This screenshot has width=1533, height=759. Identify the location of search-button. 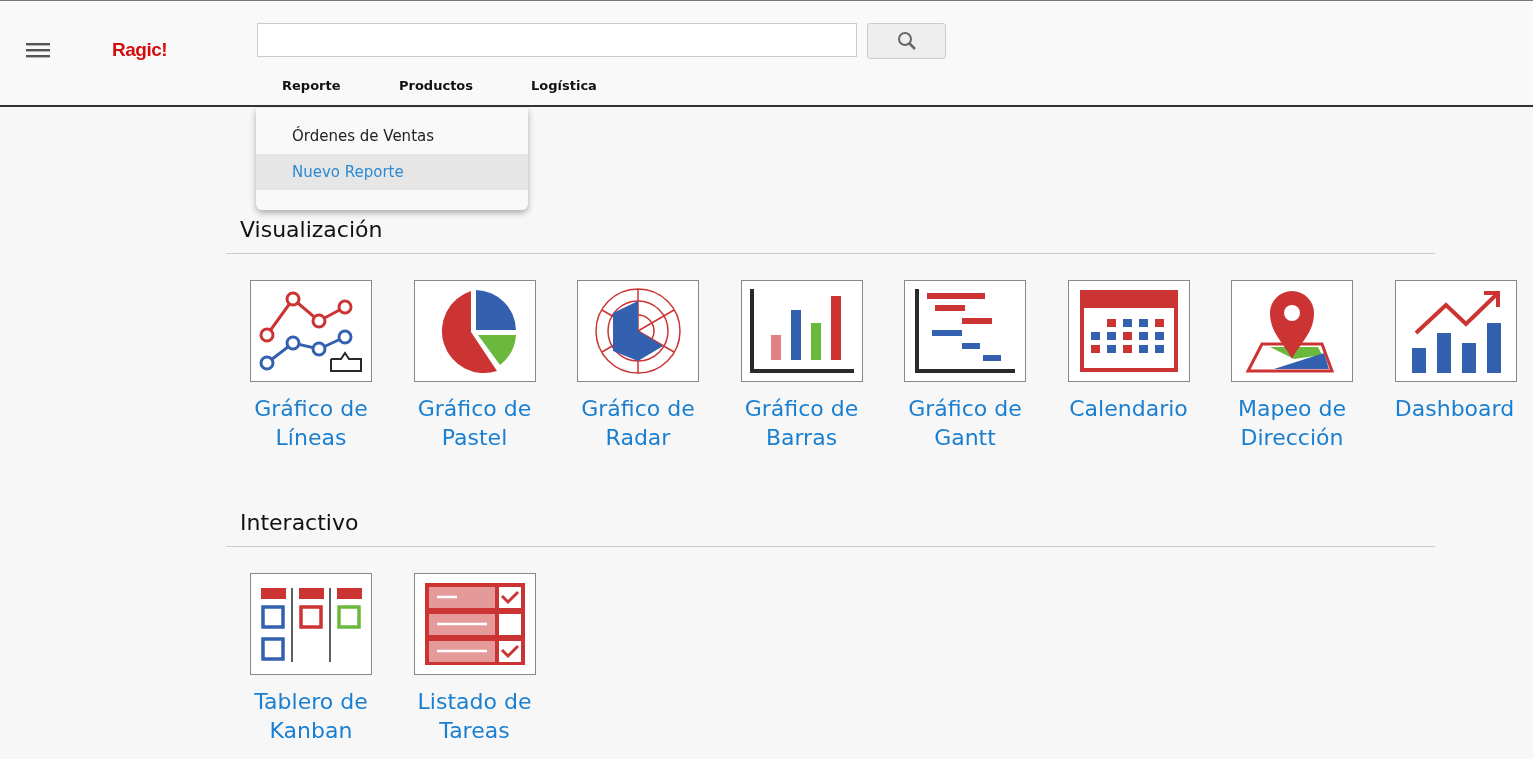
(906, 41).